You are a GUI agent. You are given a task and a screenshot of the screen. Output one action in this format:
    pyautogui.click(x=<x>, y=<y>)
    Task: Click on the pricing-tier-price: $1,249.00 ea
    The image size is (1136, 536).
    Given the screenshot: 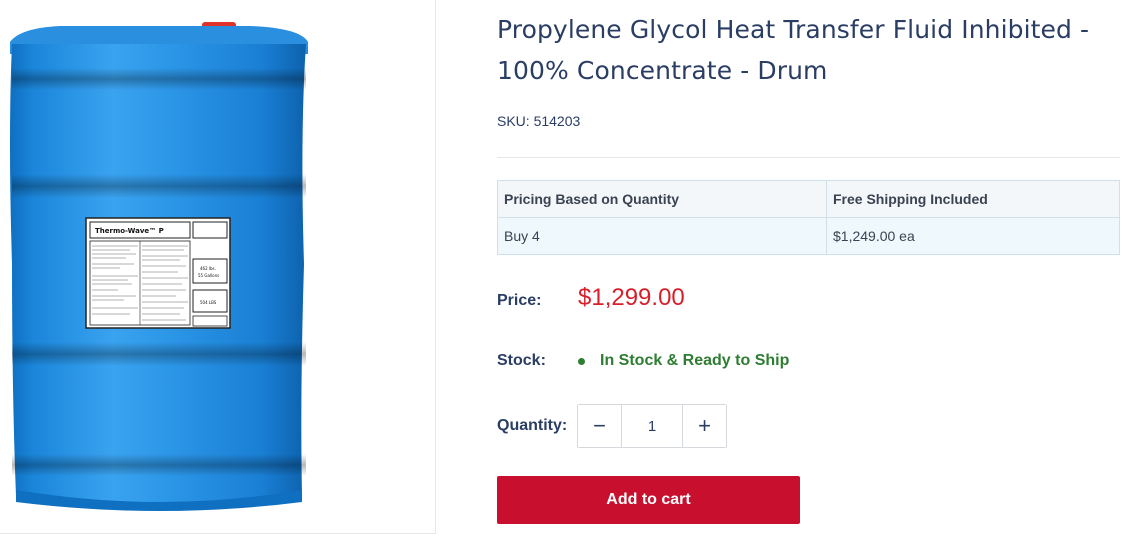 What is the action you would take?
    pyautogui.click(x=973, y=236)
    